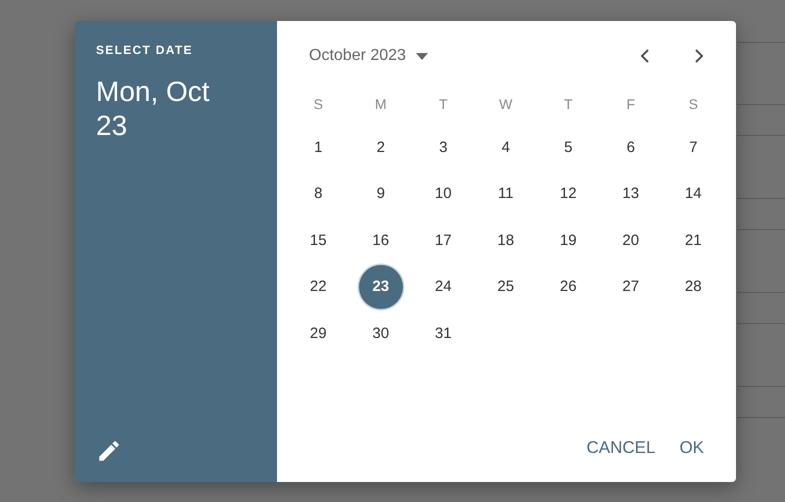 The width and height of the screenshot is (785, 502). I want to click on day-button: 30, so click(380, 333).